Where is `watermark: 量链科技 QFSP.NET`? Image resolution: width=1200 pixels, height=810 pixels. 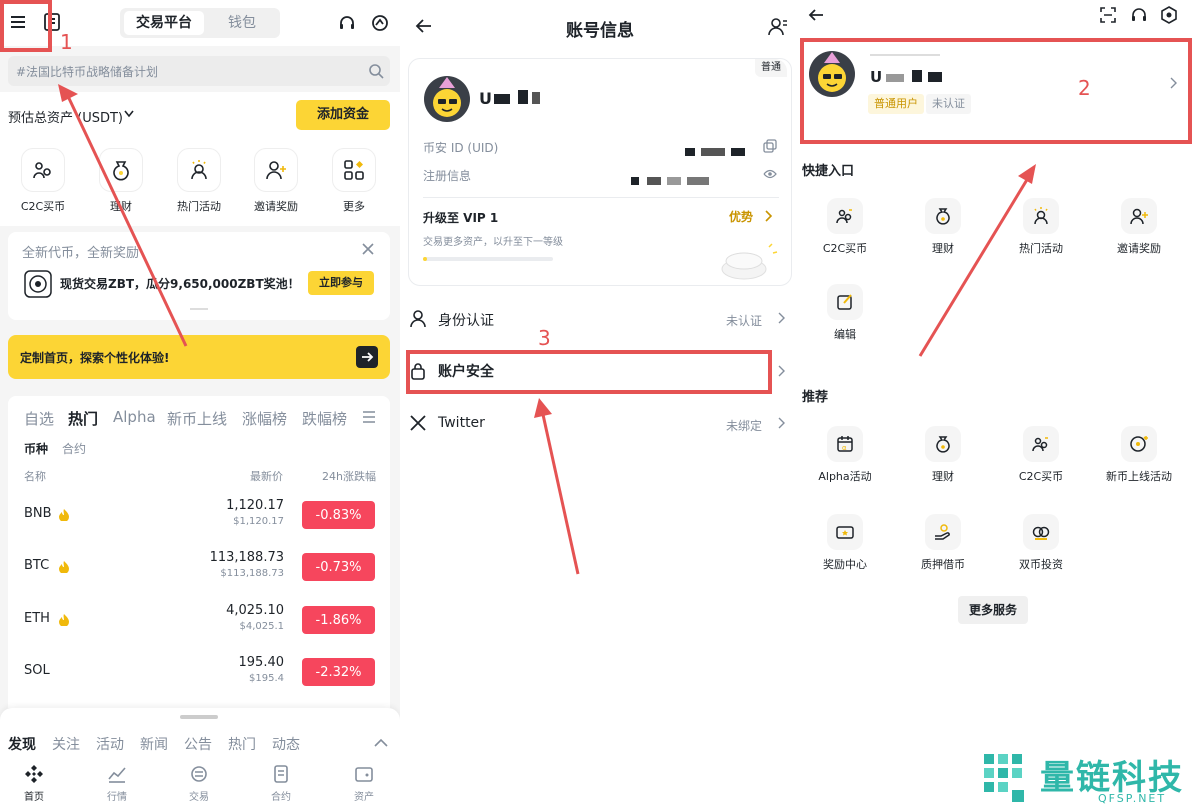 watermark: 量链科技 QFSP.NET is located at coordinates (1090, 778).